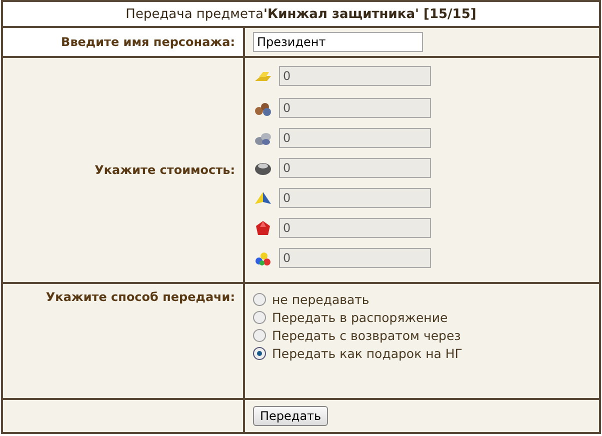  Describe the element at coordinates (148, 42) in the screenshot. I see `field-label: Введите имя персонажа:` at that location.